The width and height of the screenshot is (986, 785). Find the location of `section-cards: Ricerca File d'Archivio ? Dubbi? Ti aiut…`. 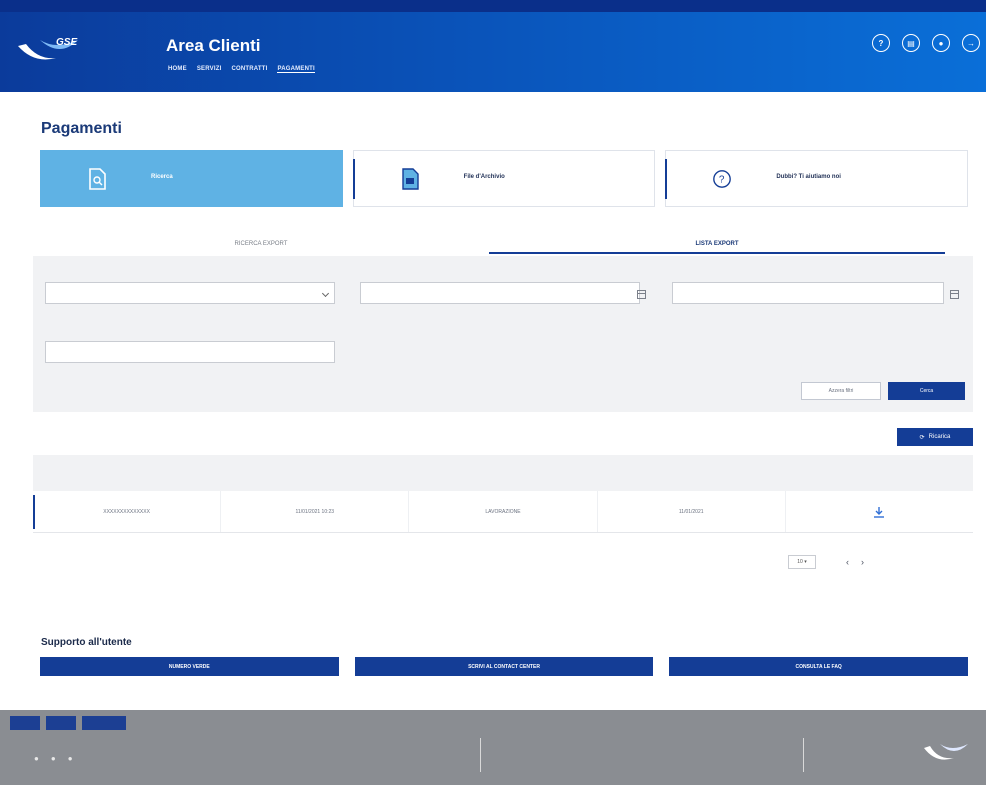

section-cards: Ricerca File d'Archivio ? Dubbi? Ti aiut… is located at coordinates (504, 178).